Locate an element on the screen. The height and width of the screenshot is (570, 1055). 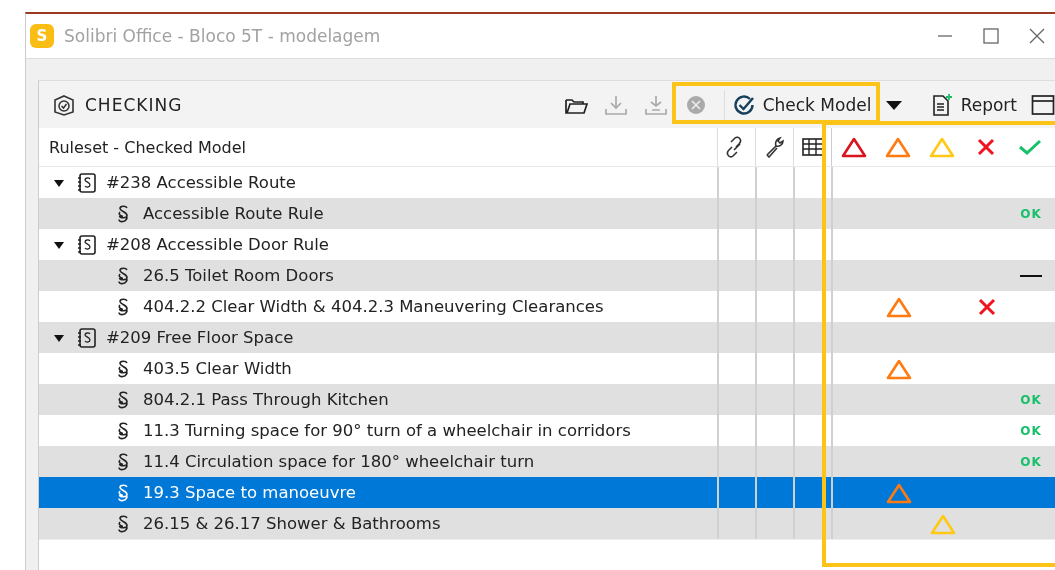
close-icon is located at coordinates (1037, 36).